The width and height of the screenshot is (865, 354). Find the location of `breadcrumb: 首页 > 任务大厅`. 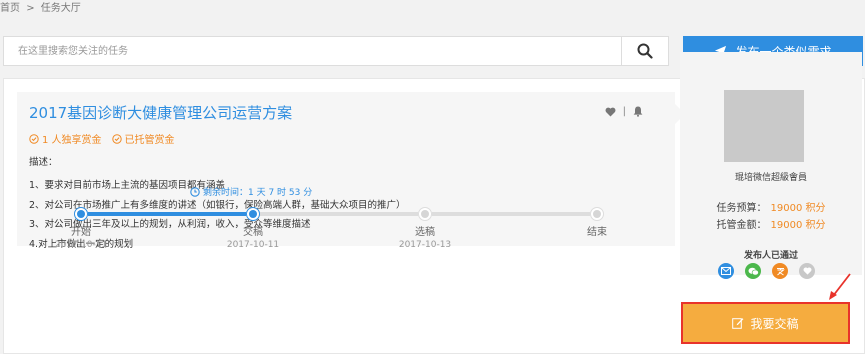

breadcrumb: 首页 > 任务大厅 is located at coordinates (42, 9).